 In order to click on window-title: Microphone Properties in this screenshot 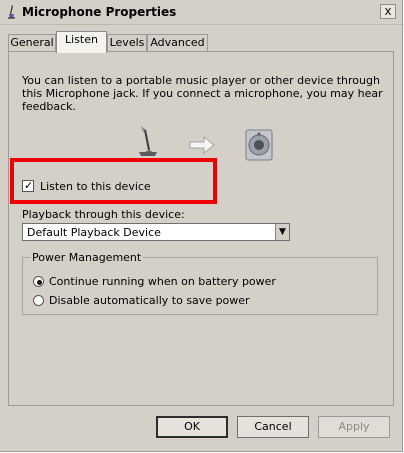, I will do `click(99, 12)`.